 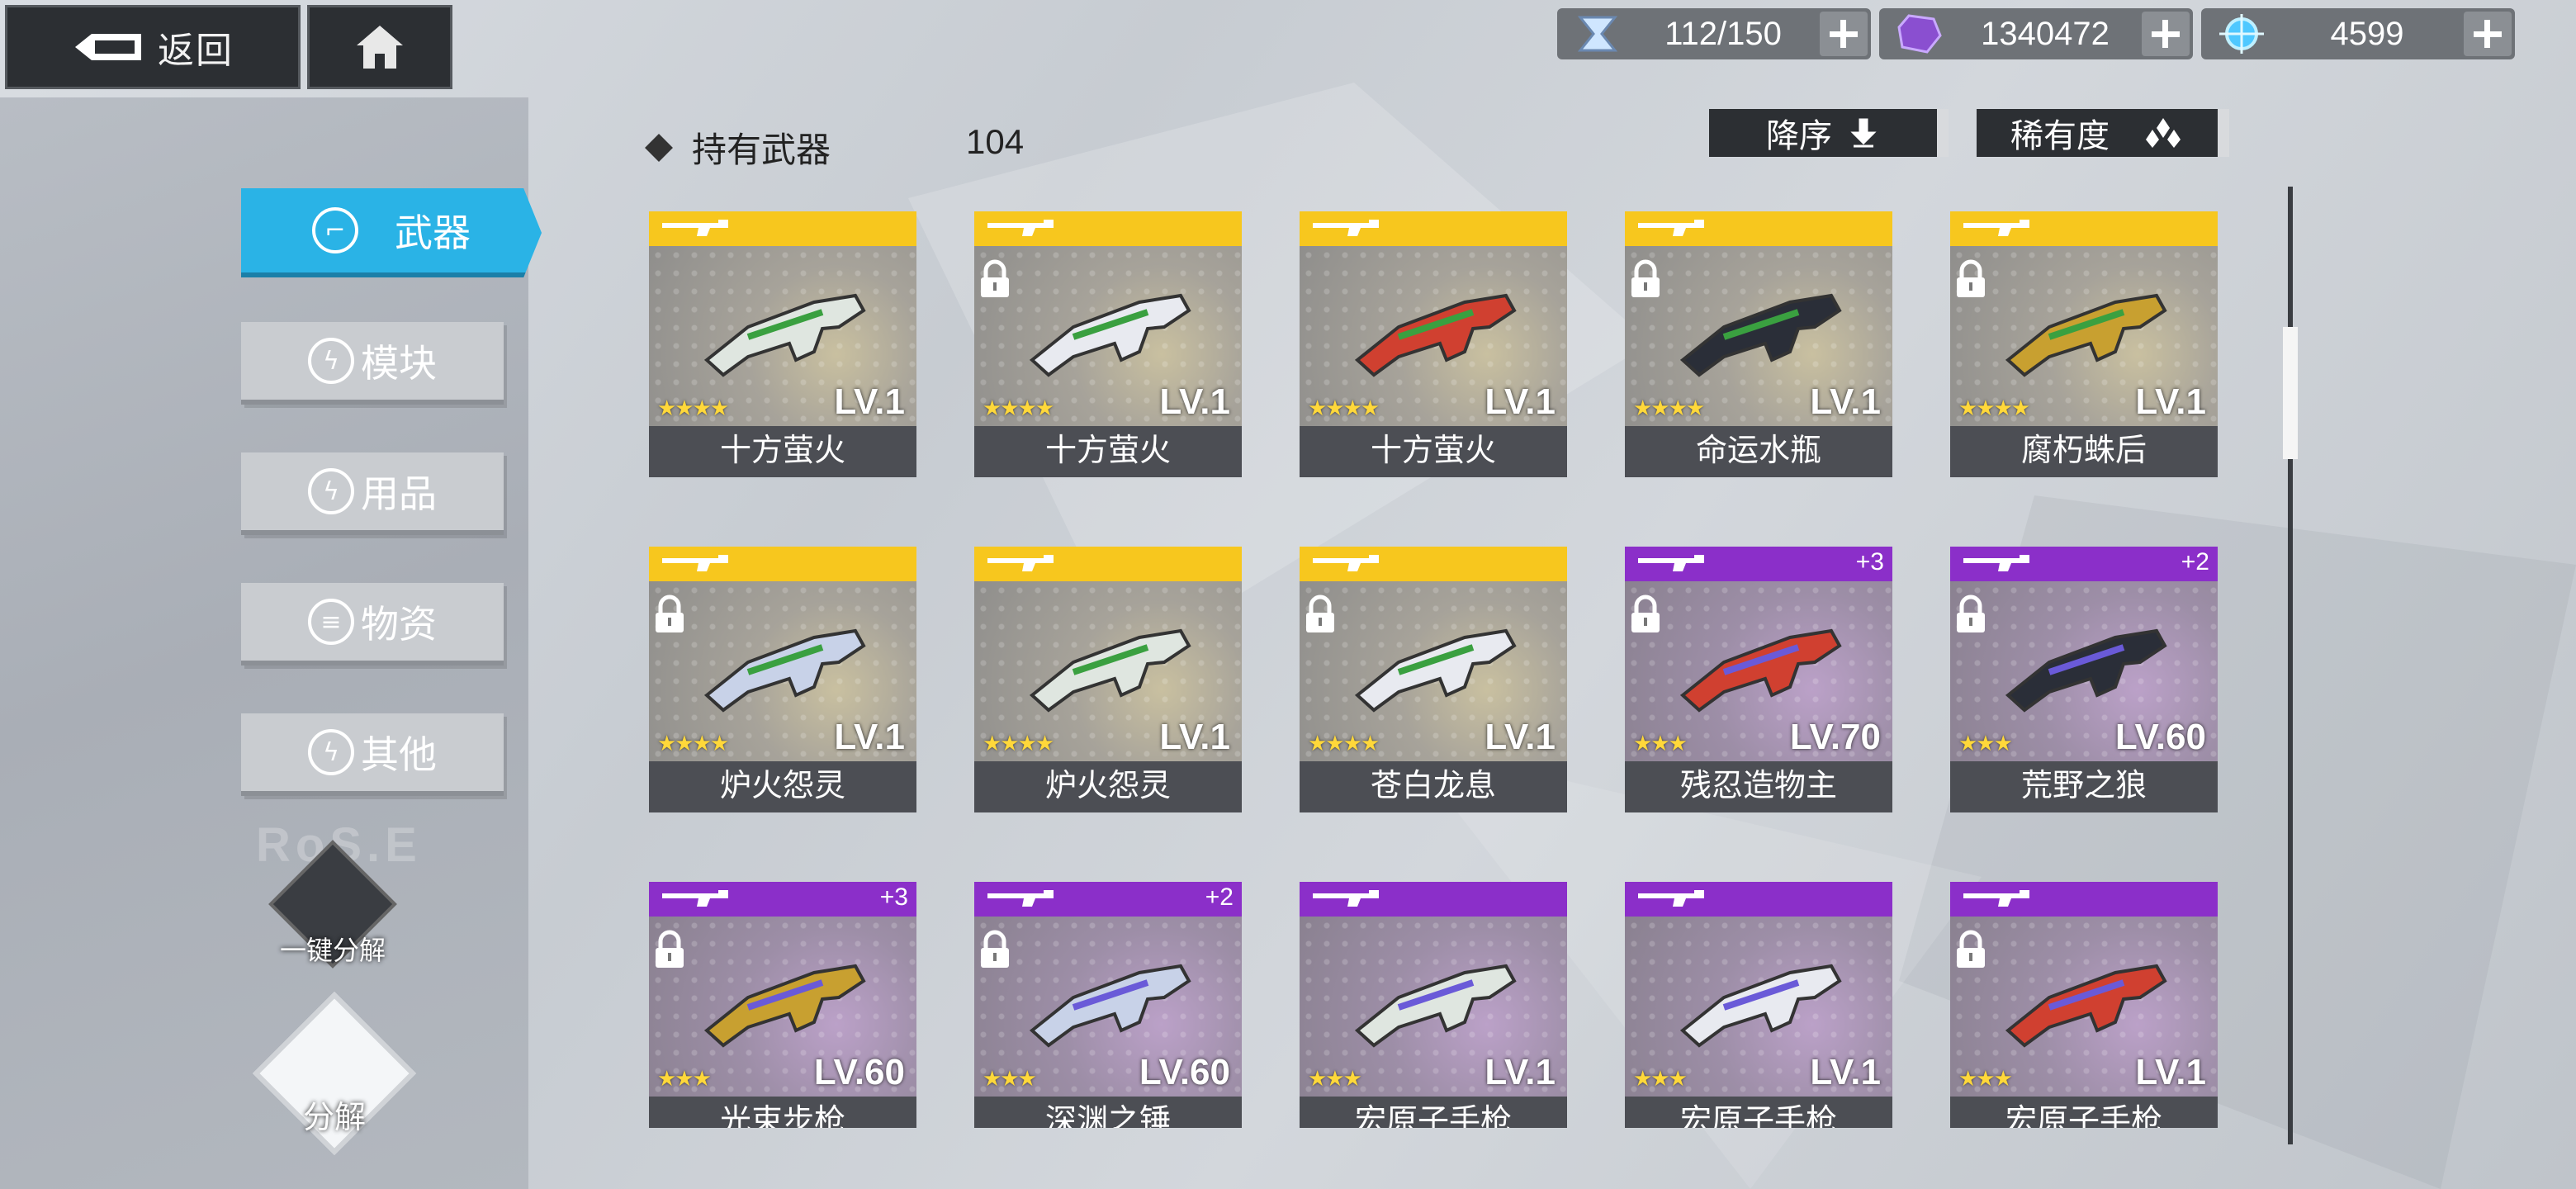 I want to click on add-orb-button, so click(x=2488, y=34).